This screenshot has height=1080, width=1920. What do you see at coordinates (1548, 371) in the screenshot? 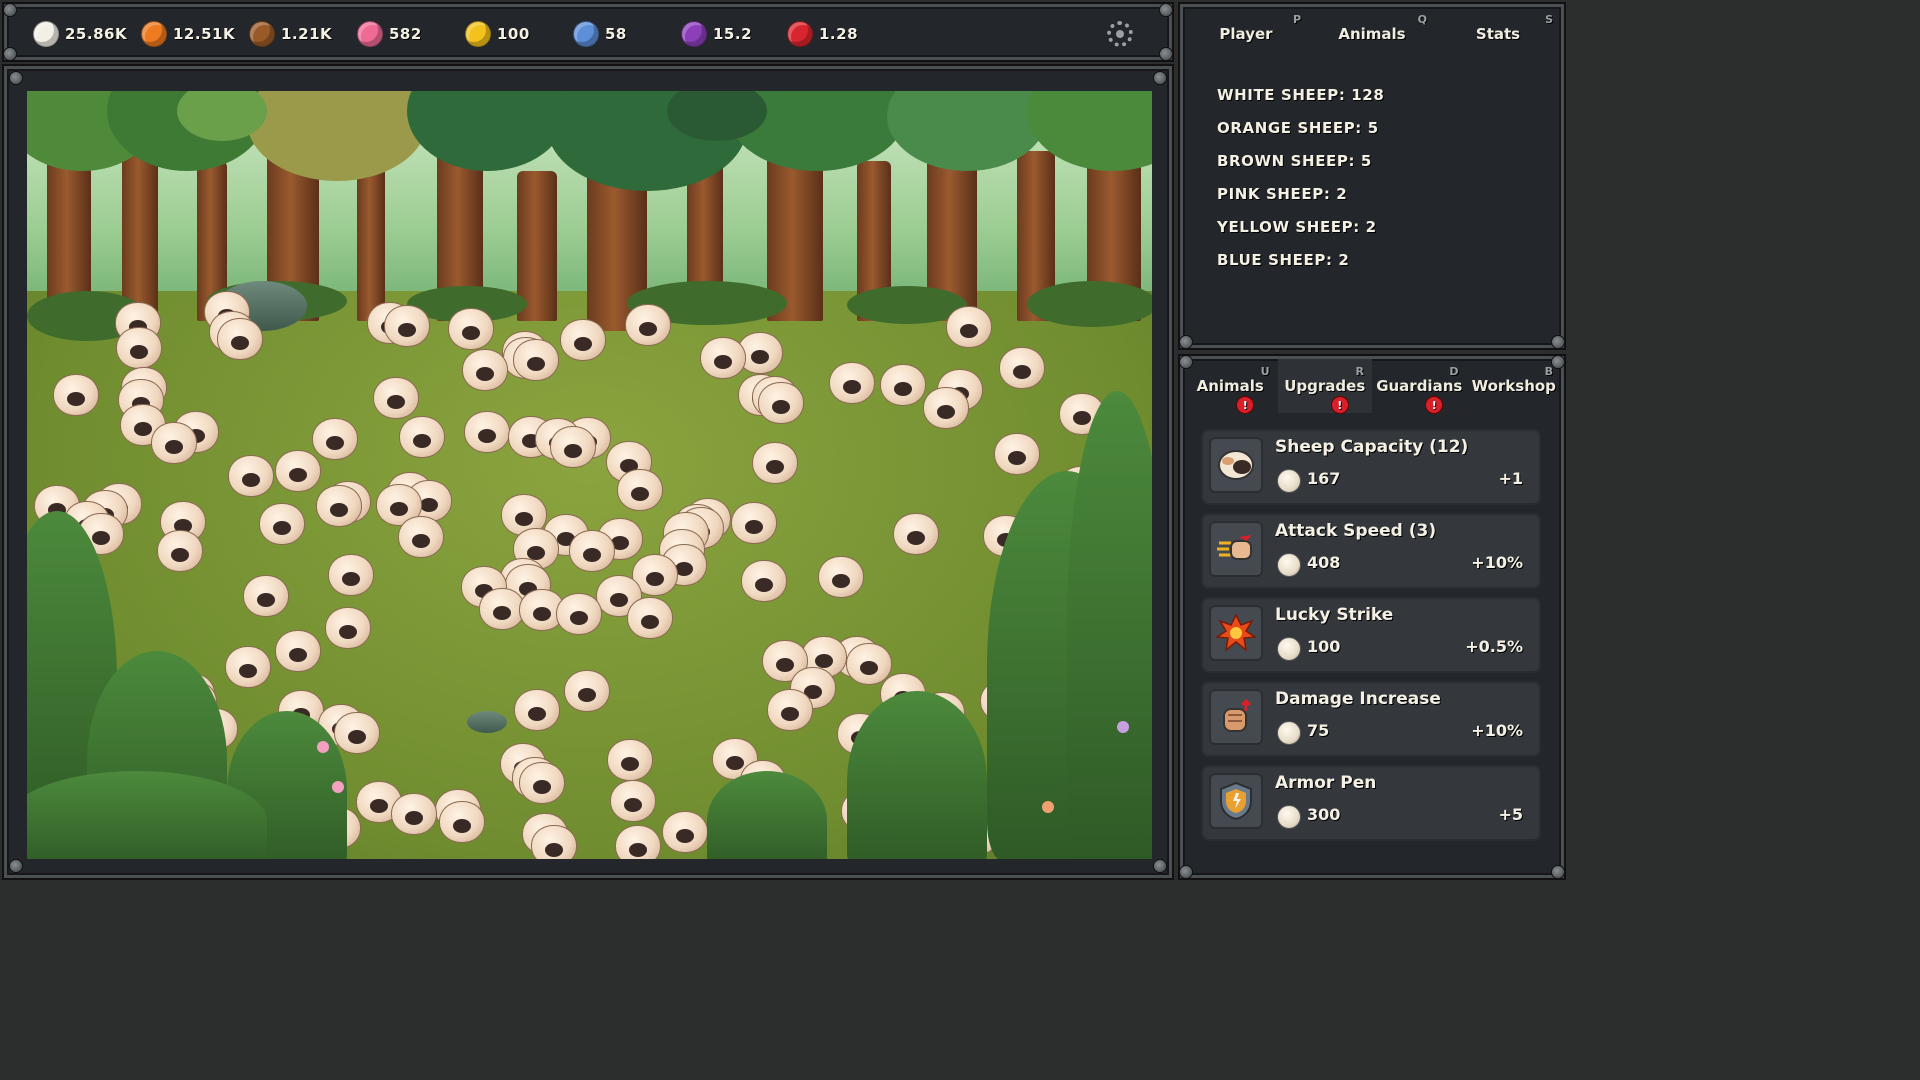
I see `hotkey-hint: B` at bounding box center [1548, 371].